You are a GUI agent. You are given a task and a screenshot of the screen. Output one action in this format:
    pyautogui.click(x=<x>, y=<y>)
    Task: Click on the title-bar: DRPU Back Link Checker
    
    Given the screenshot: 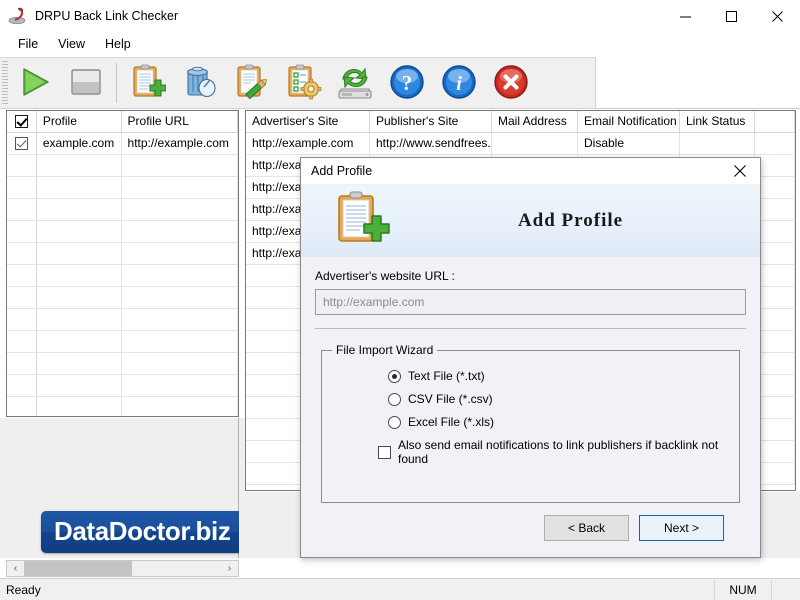 What is the action you would take?
    pyautogui.click(x=400, y=16)
    